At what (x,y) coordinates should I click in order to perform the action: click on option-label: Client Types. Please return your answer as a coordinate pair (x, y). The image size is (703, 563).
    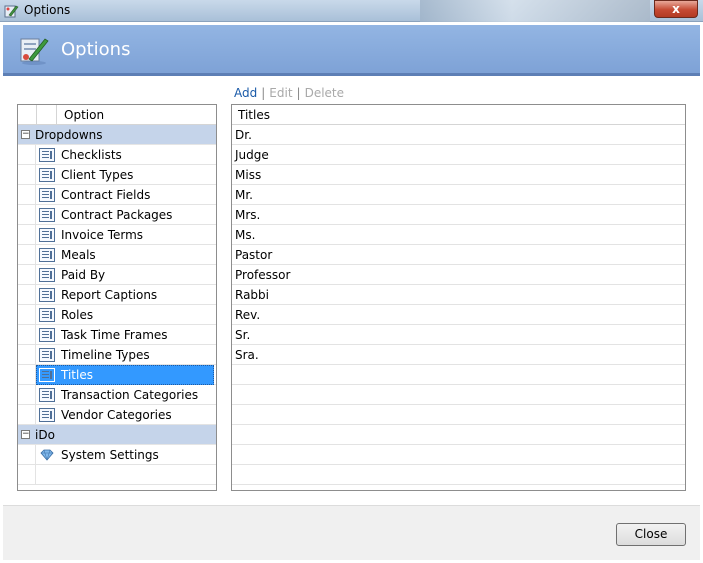
    Looking at the image, I should click on (97, 175).